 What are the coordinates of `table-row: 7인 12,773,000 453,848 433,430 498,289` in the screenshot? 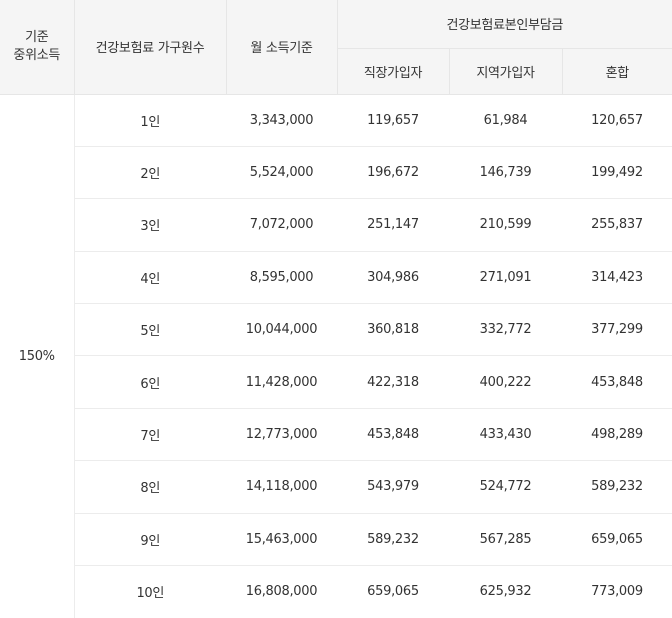 It's located at (336, 435).